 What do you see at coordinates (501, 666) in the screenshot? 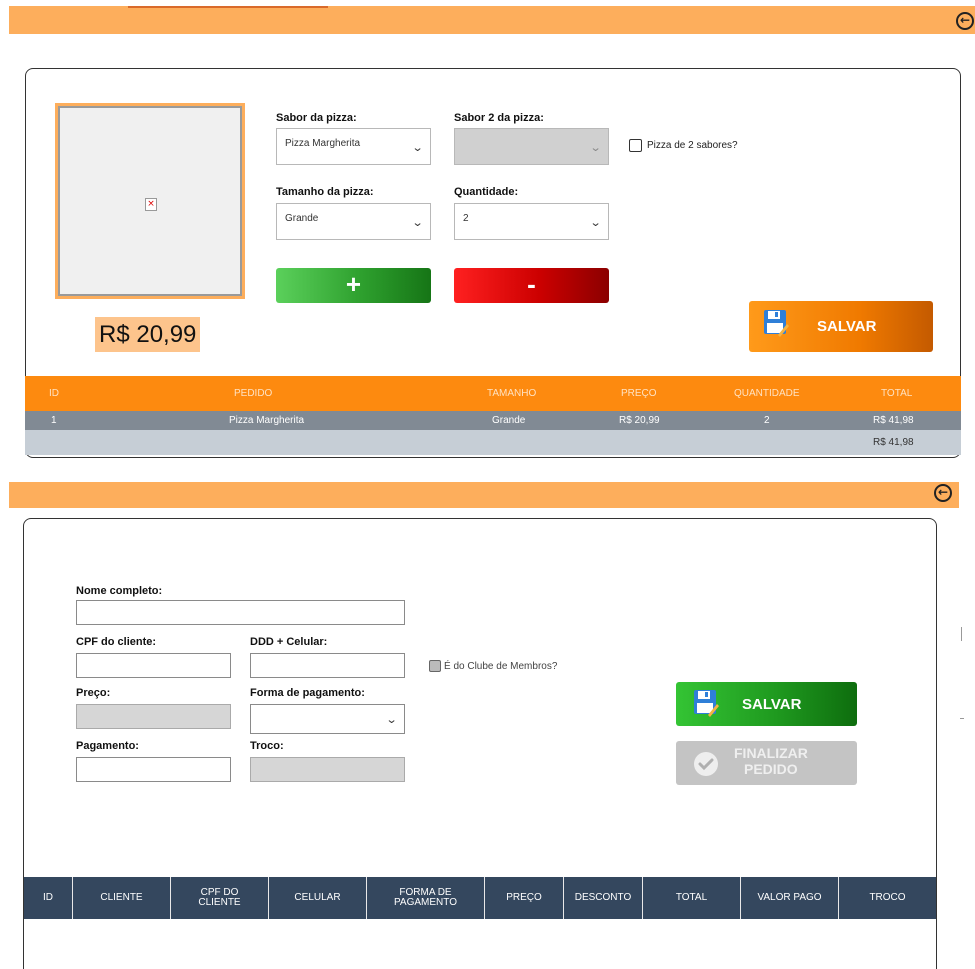
I see `member-label: É do Clube de Membros?` at bounding box center [501, 666].